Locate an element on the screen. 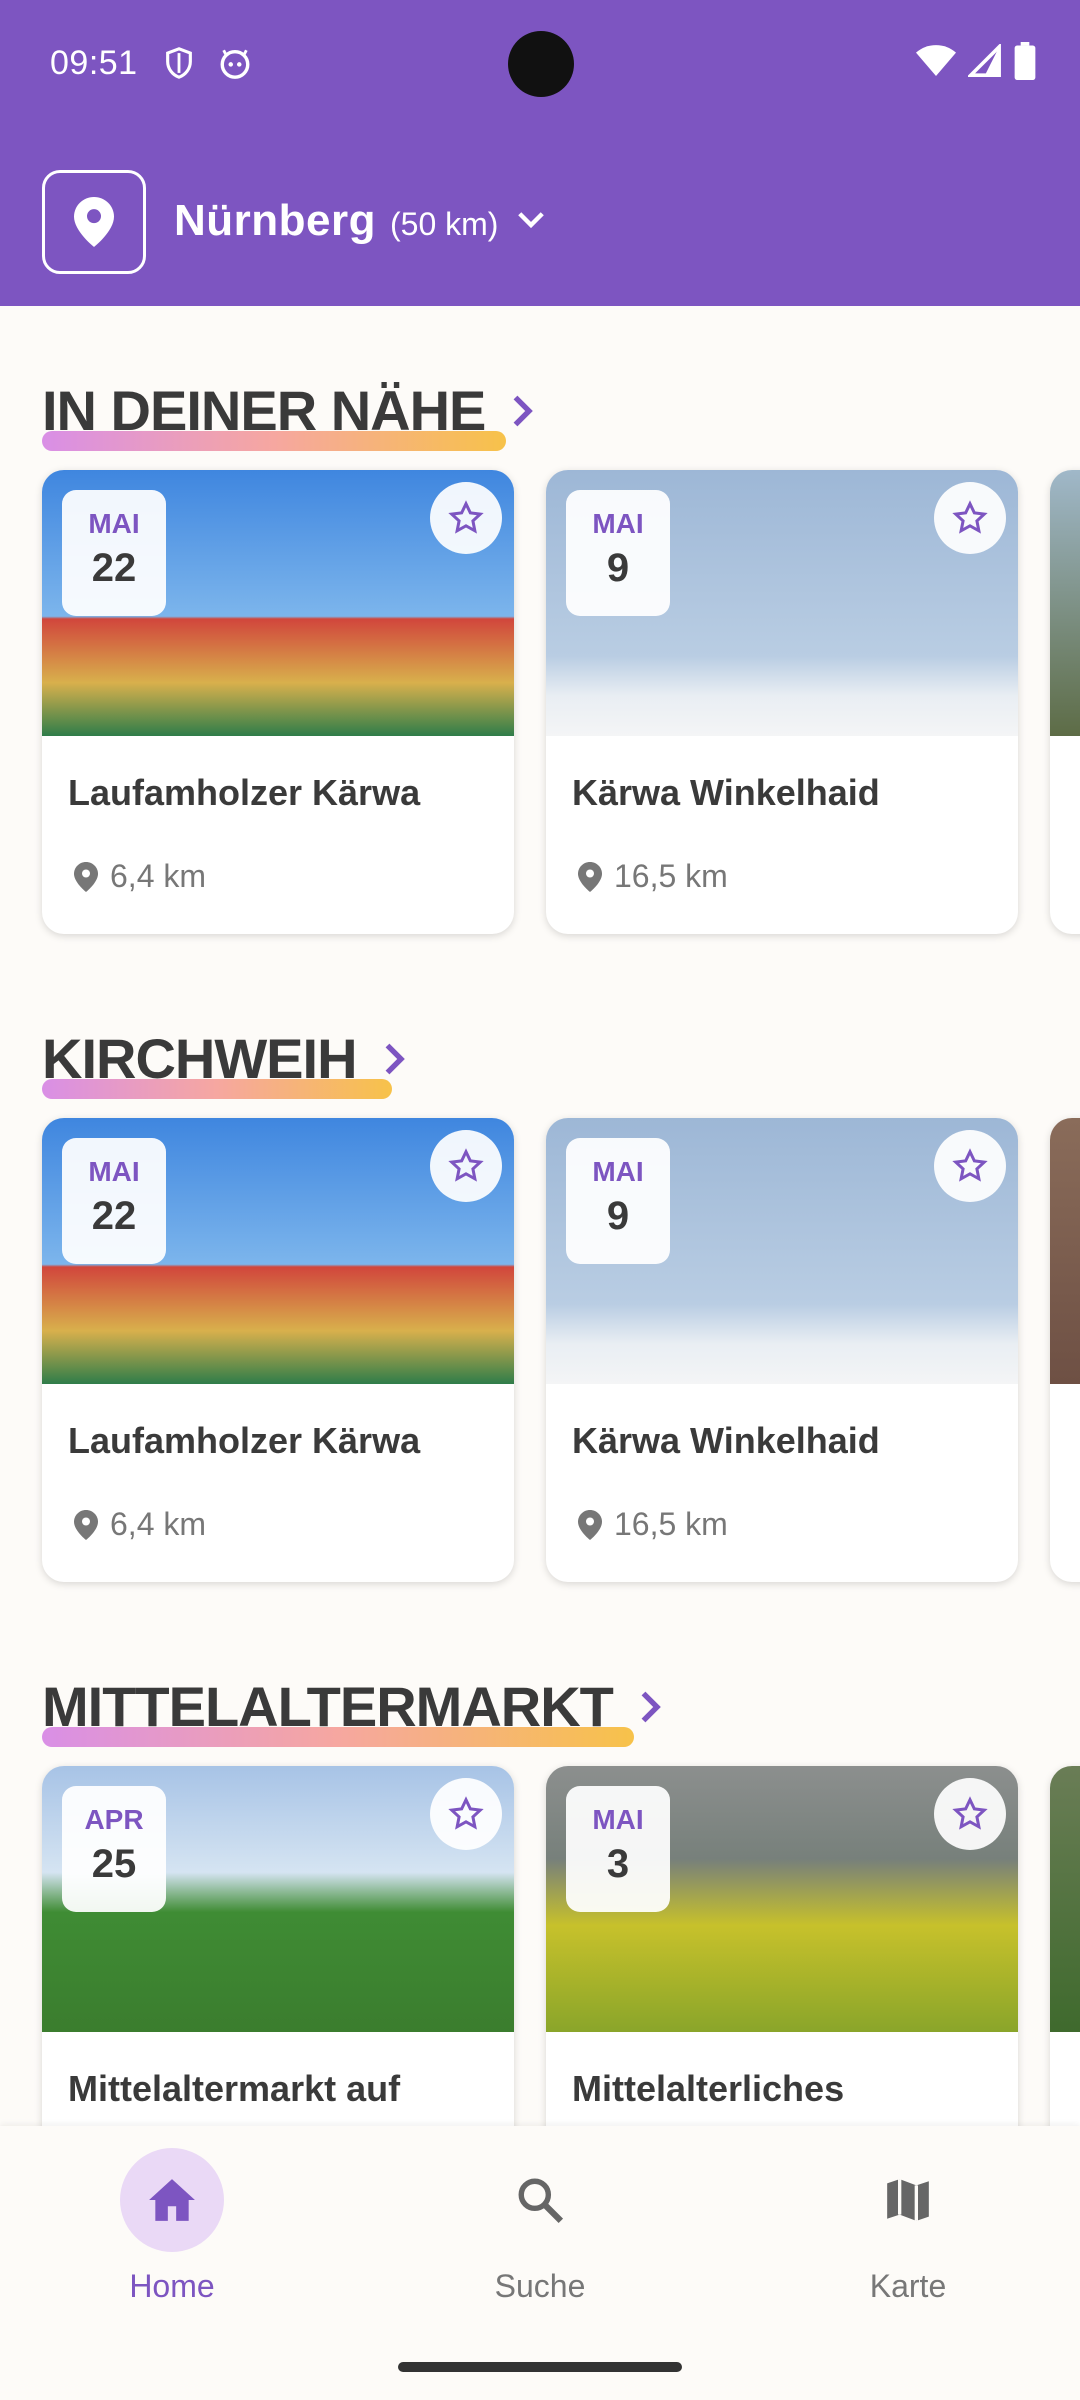 The image size is (1080, 2400). event-title: Mittelalterliches is located at coordinates (708, 2088).